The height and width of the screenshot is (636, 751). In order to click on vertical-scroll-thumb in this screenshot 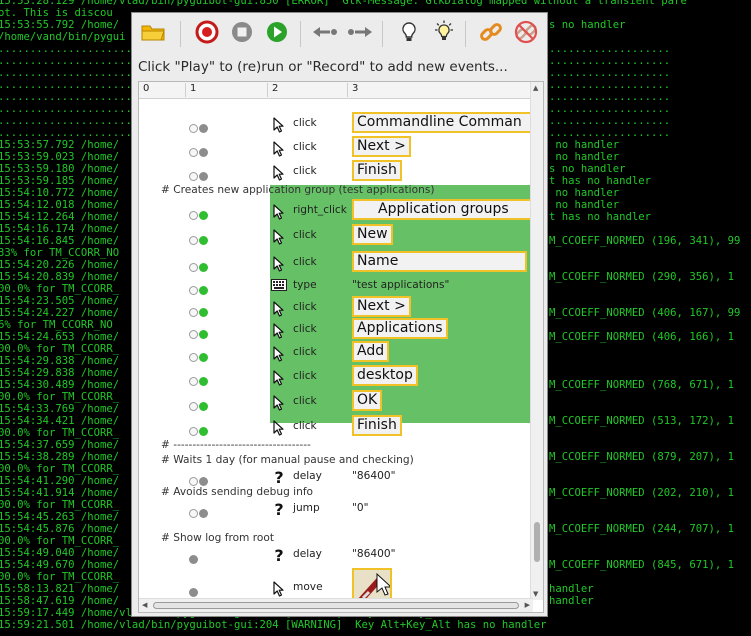, I will do `click(537, 542)`.